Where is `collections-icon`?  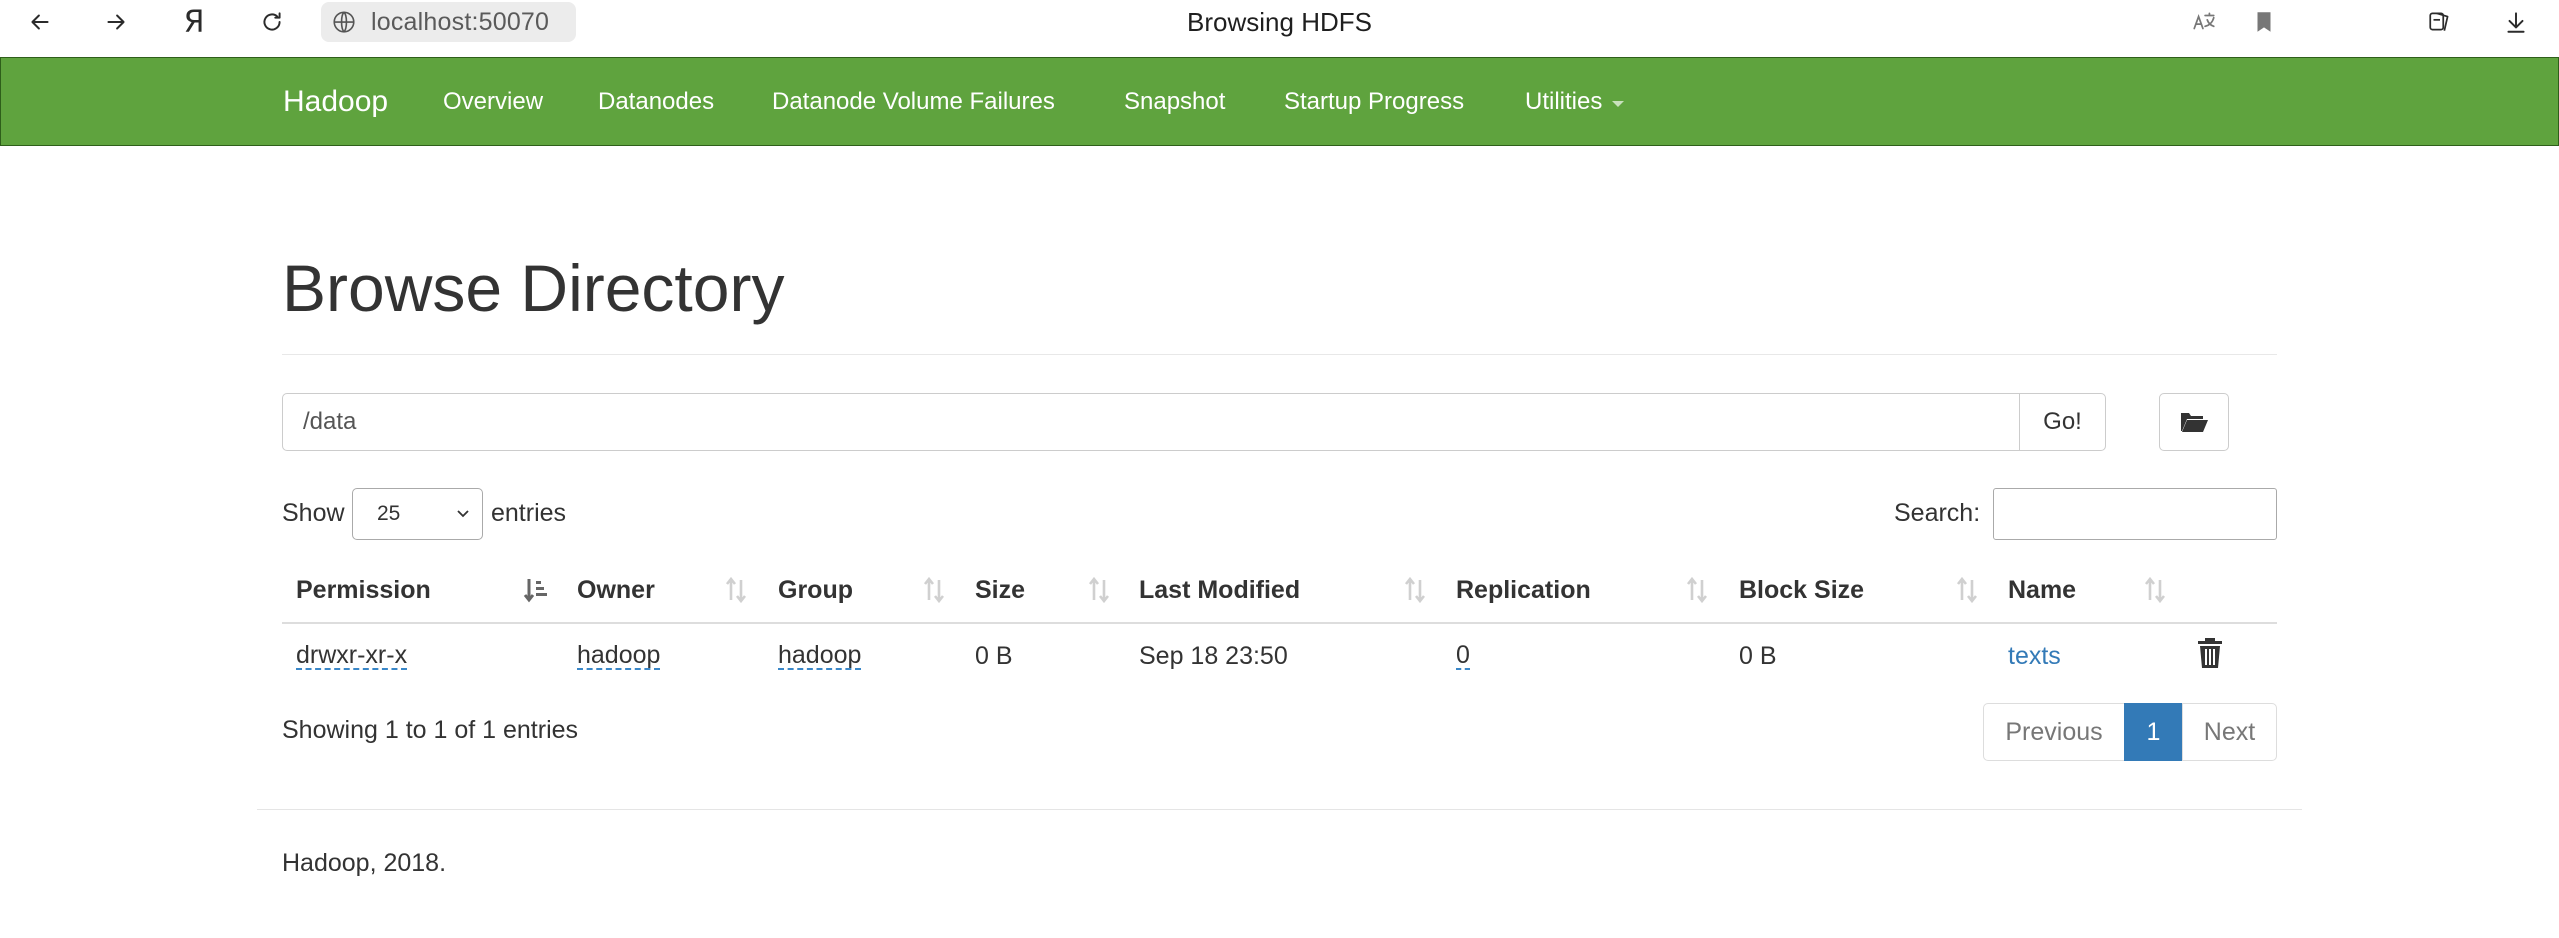 collections-icon is located at coordinates (2440, 22).